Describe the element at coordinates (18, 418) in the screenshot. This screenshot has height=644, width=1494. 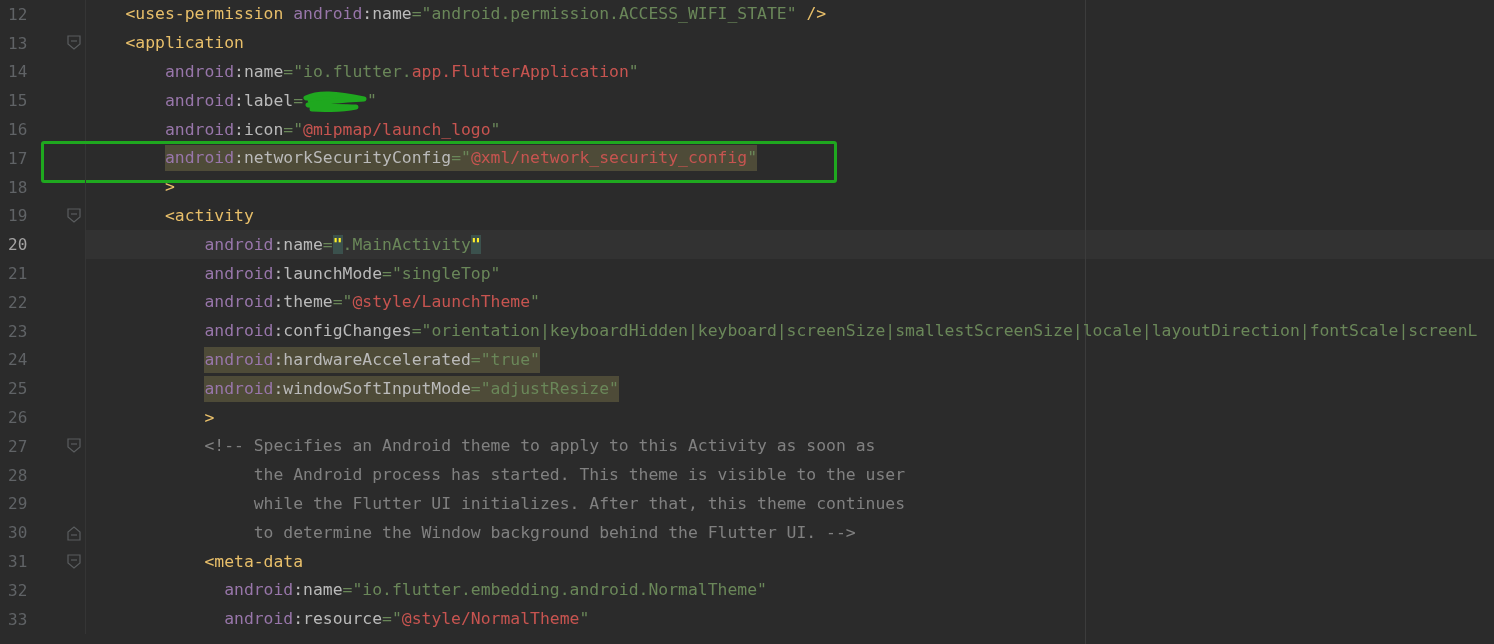
I see `line-number: 26` at that location.